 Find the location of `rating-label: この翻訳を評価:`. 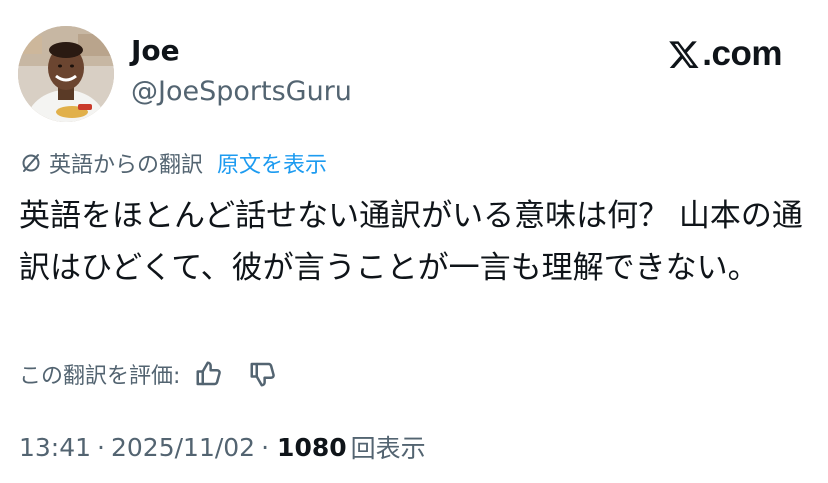

rating-label: この翻訳を評価: is located at coordinates (100, 376).